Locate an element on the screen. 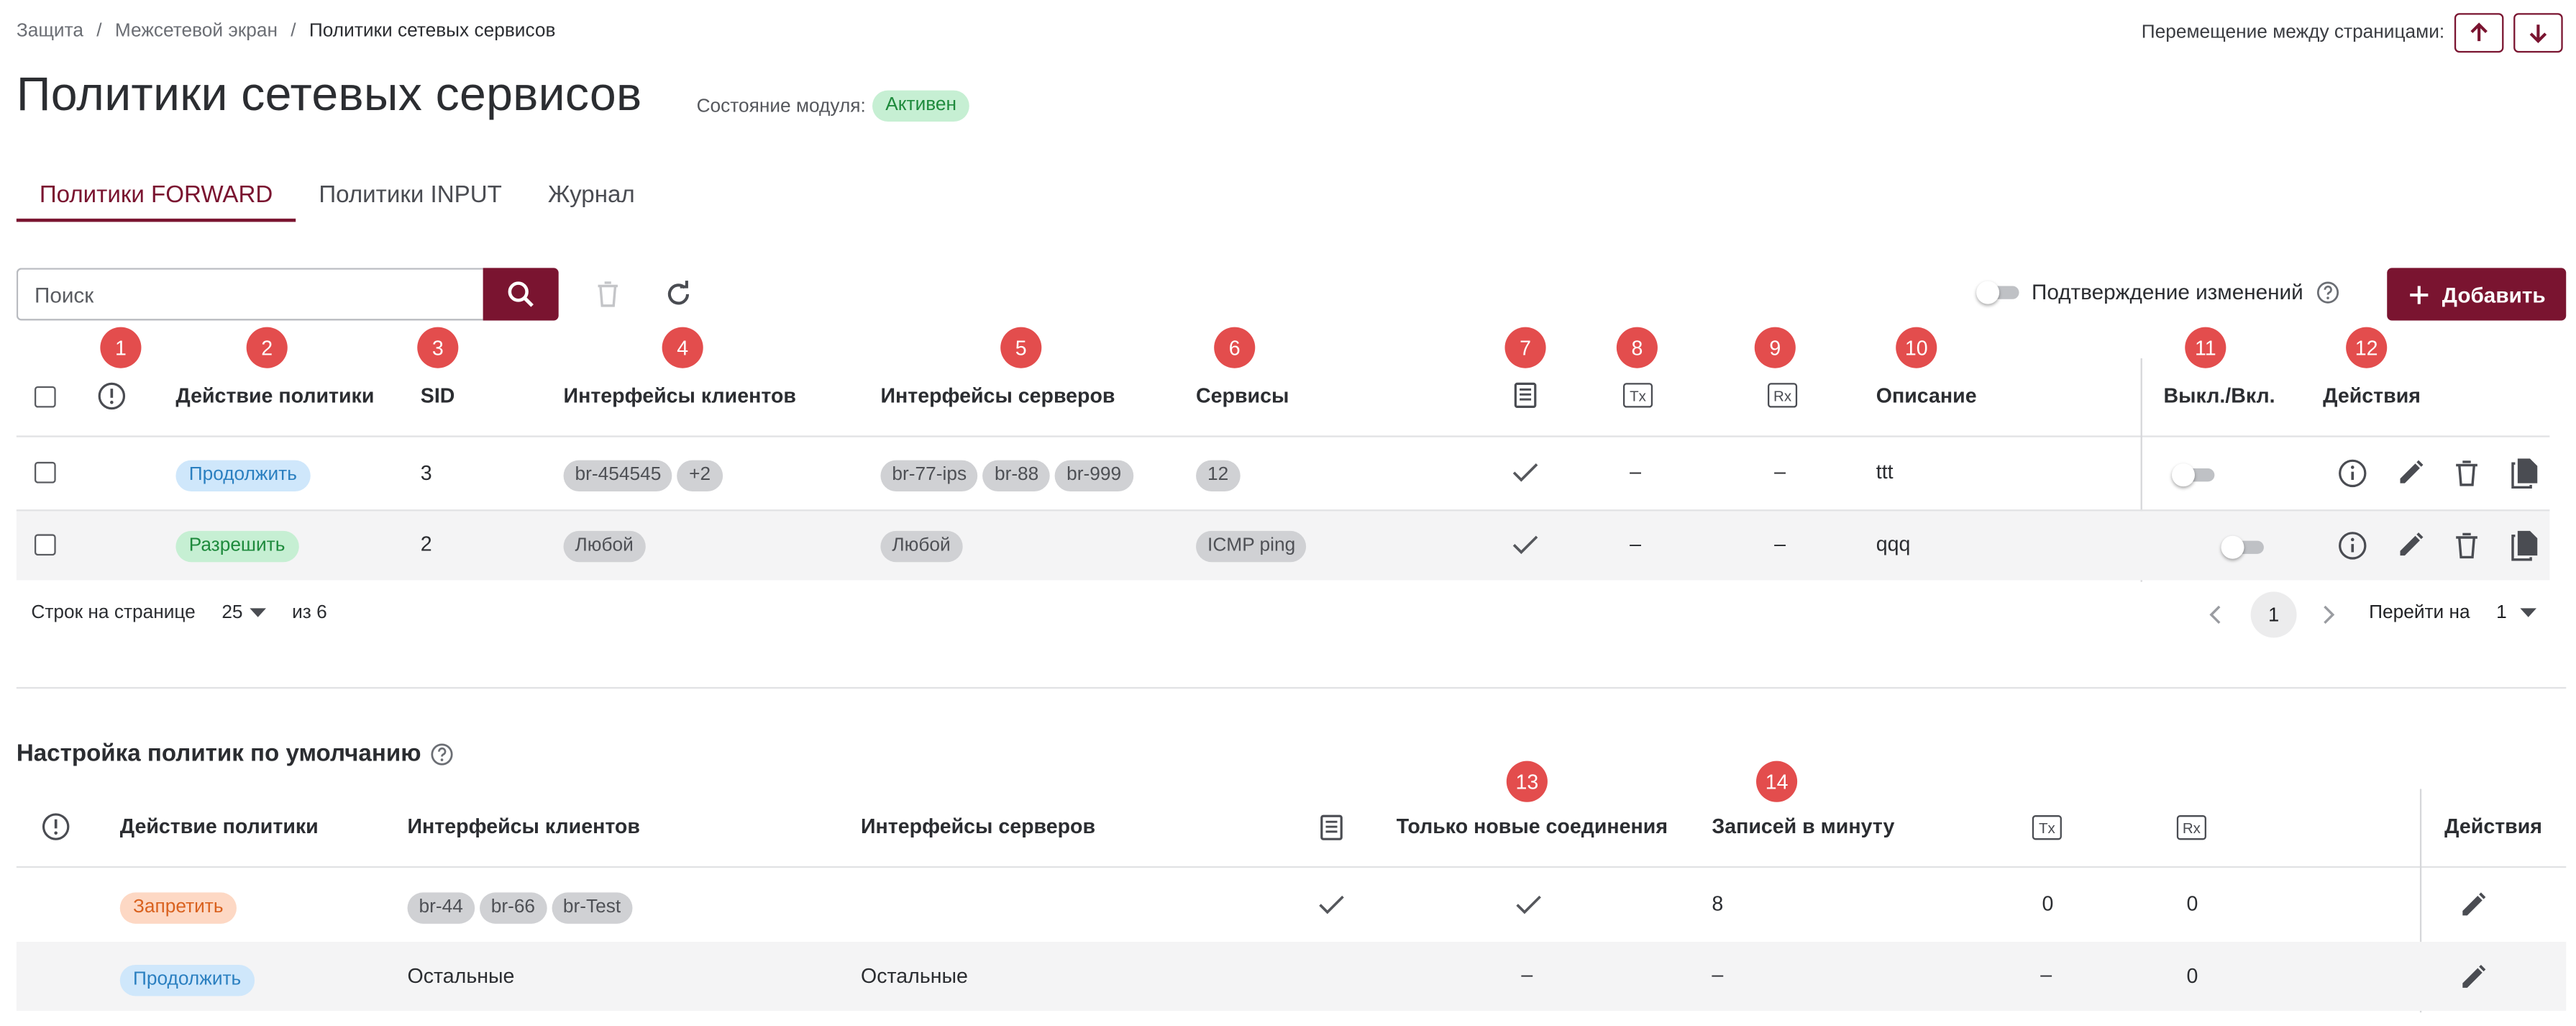  rows-per-page: Строк на странице 25 из 6 is located at coordinates (178, 612).